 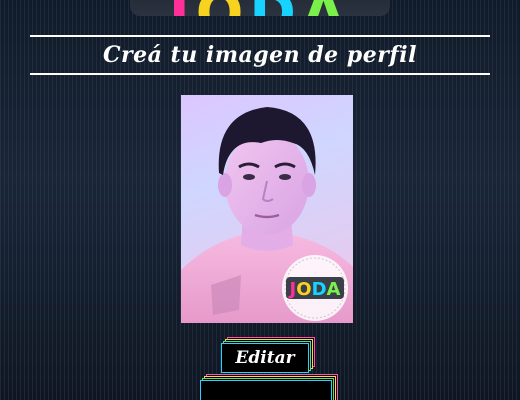 I want to click on edit-button: Editar, so click(x=268, y=355).